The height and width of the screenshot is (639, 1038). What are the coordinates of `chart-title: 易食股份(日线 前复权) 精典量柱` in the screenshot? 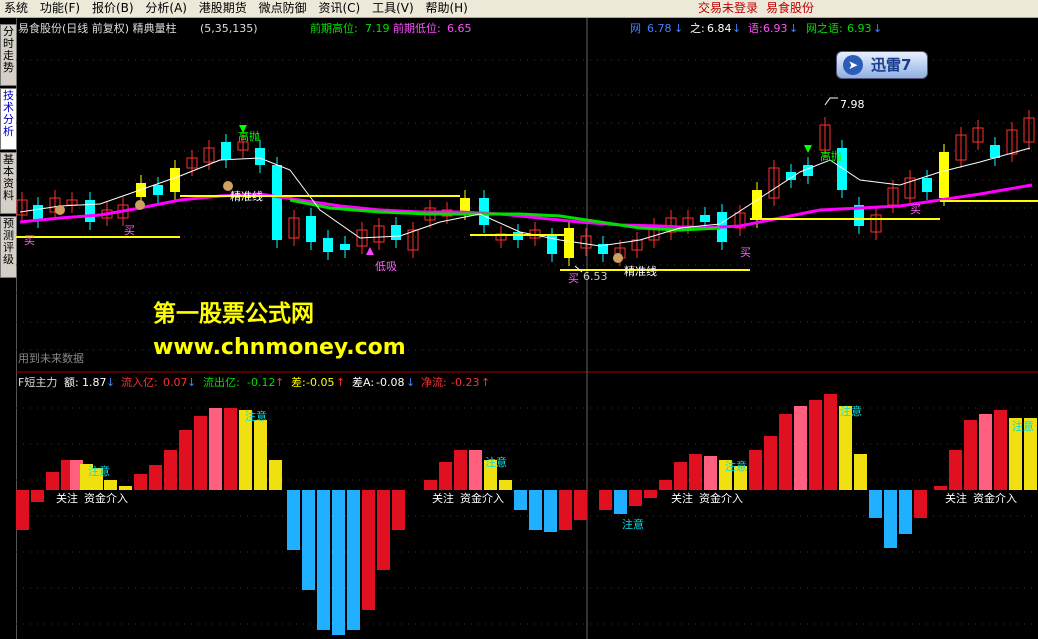 It's located at (97, 28).